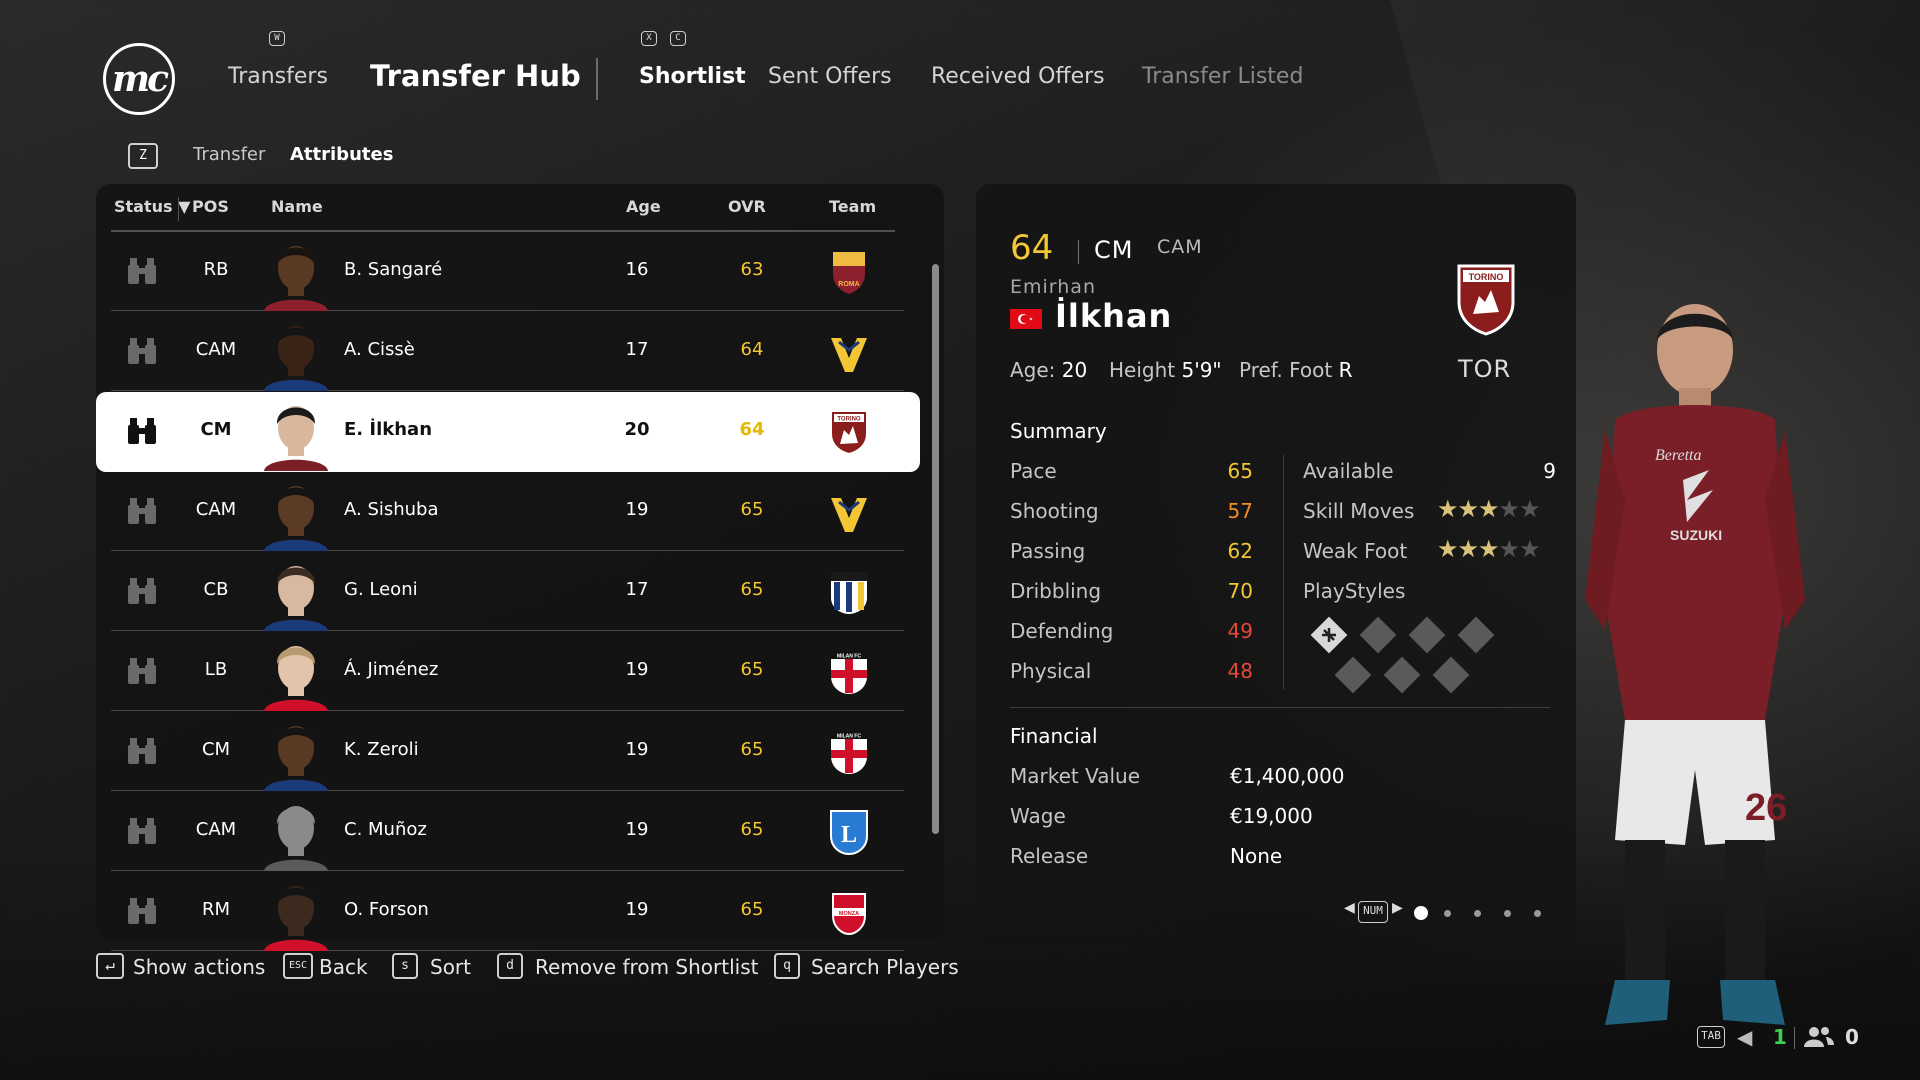  Describe the element at coordinates (752, 749) in the screenshot. I see `row-ovr: 65` at that location.